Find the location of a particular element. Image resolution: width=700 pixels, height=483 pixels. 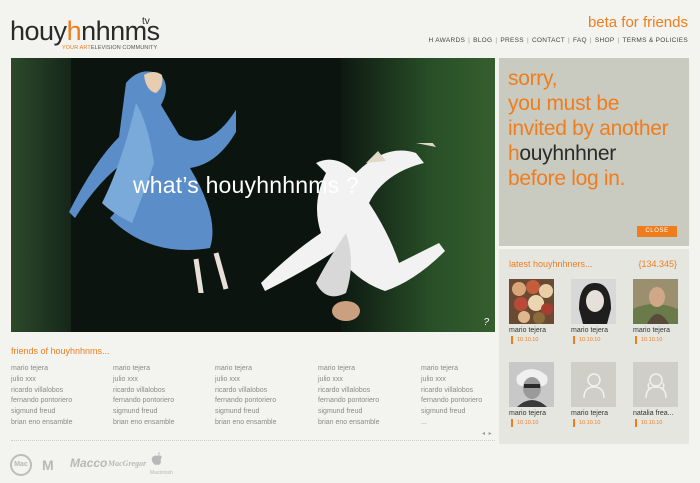

friends-pager-arrows: ◂ ▸ is located at coordinates (487, 433).